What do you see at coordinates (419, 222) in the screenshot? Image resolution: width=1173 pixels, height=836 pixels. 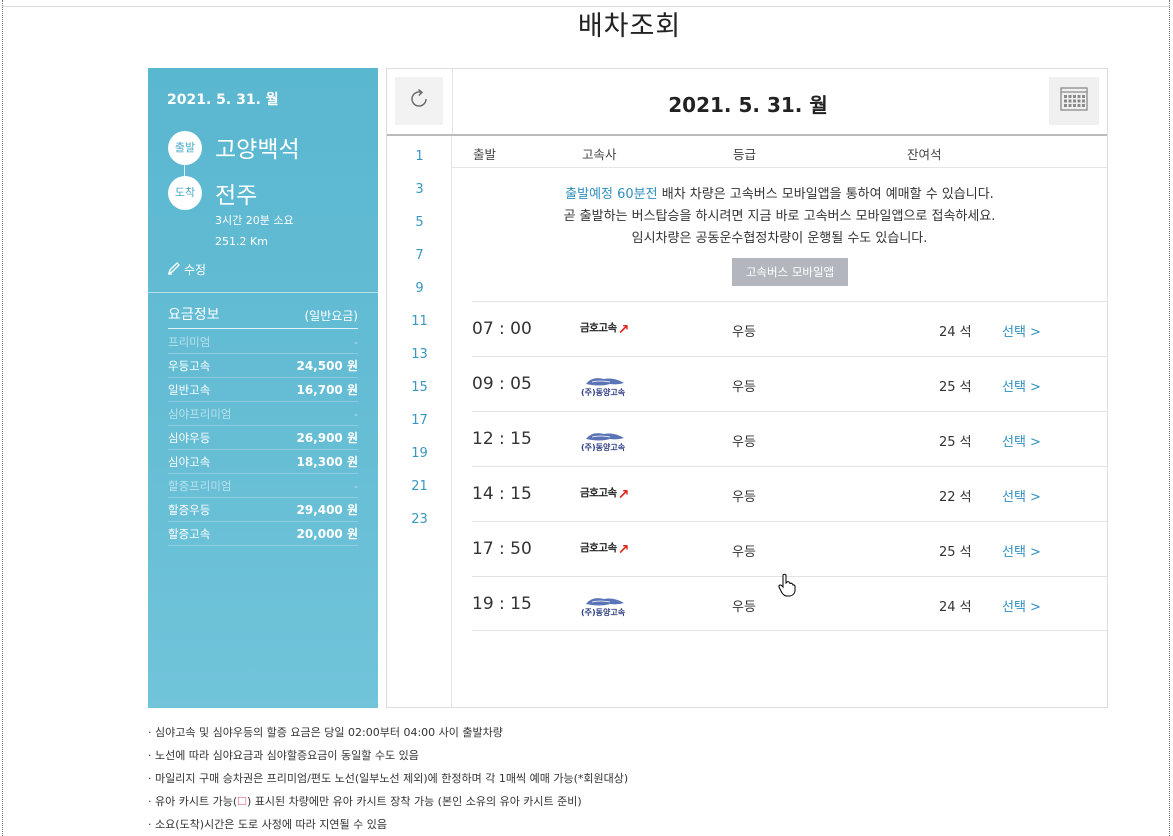 I see `hour-filter-5: 5` at bounding box center [419, 222].